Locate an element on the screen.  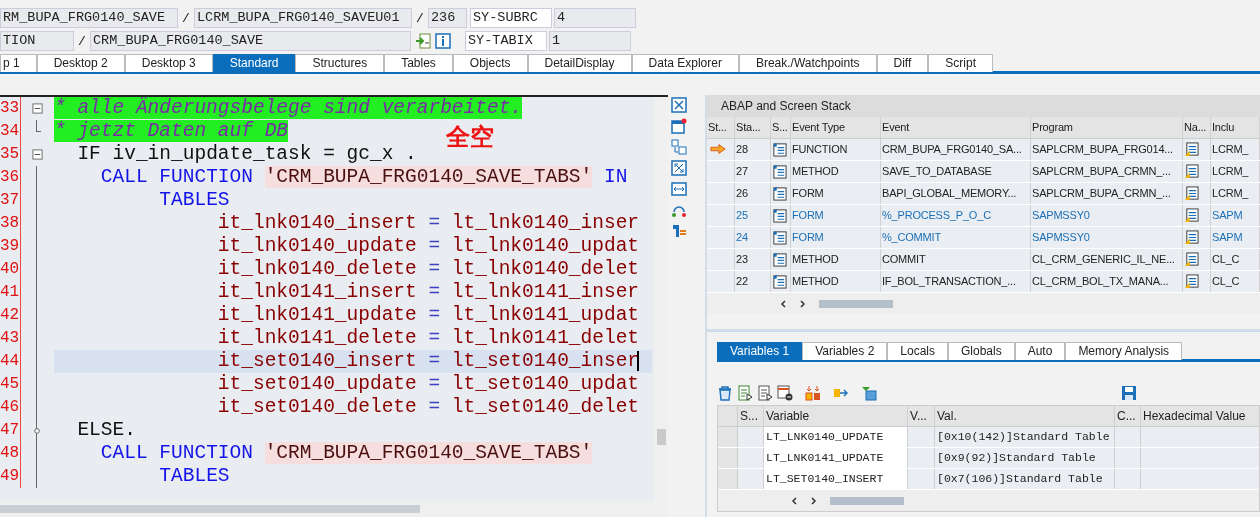
line-number: 38 is located at coordinates (10, 223).